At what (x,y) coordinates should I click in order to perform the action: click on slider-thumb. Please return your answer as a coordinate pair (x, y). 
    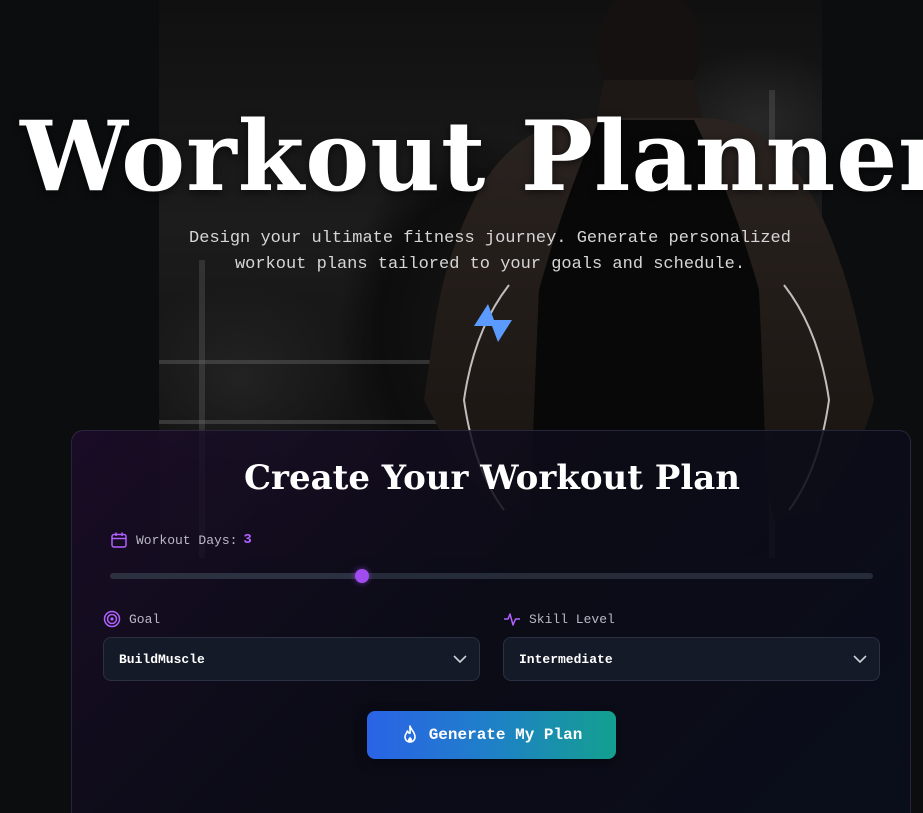
    Looking at the image, I should click on (361, 576).